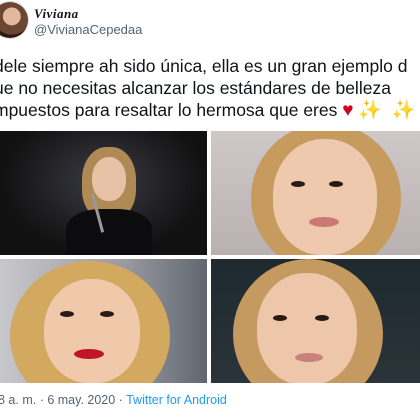  I want to click on sparkles-emoji-icon: ✨, so click(370, 110).